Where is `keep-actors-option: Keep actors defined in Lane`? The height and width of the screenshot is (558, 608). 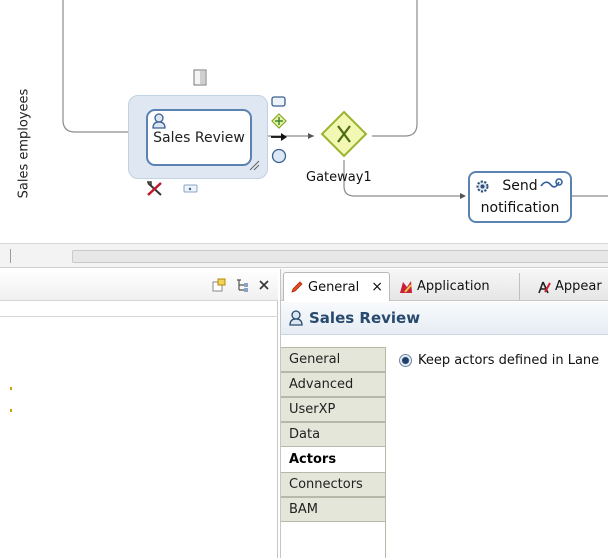 keep-actors-option: Keep actors defined in Lane is located at coordinates (499, 360).